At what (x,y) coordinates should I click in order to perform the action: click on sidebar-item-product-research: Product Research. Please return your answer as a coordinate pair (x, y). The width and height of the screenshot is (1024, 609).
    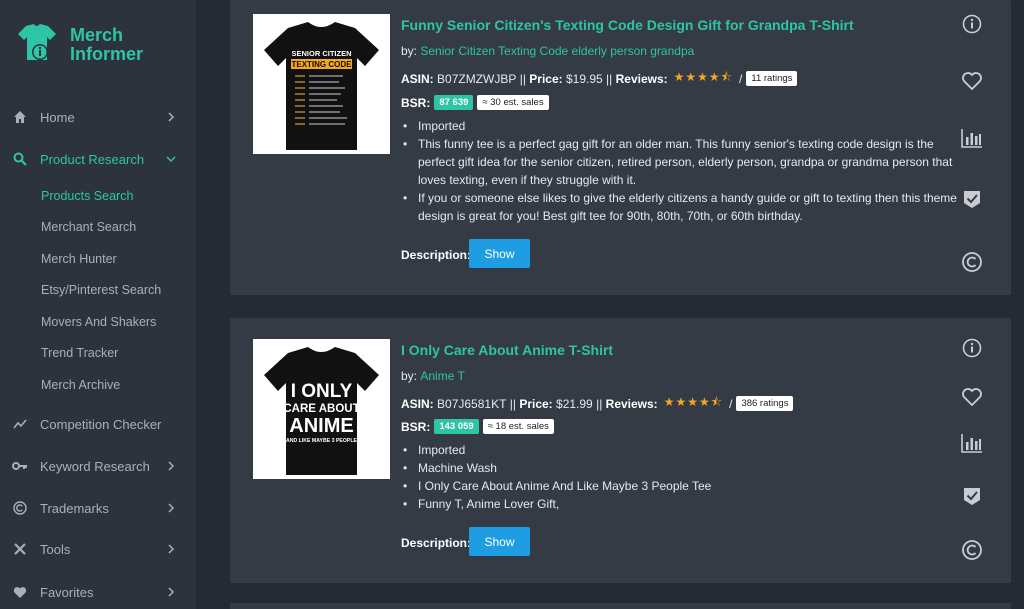
    Looking at the image, I should click on (98, 159).